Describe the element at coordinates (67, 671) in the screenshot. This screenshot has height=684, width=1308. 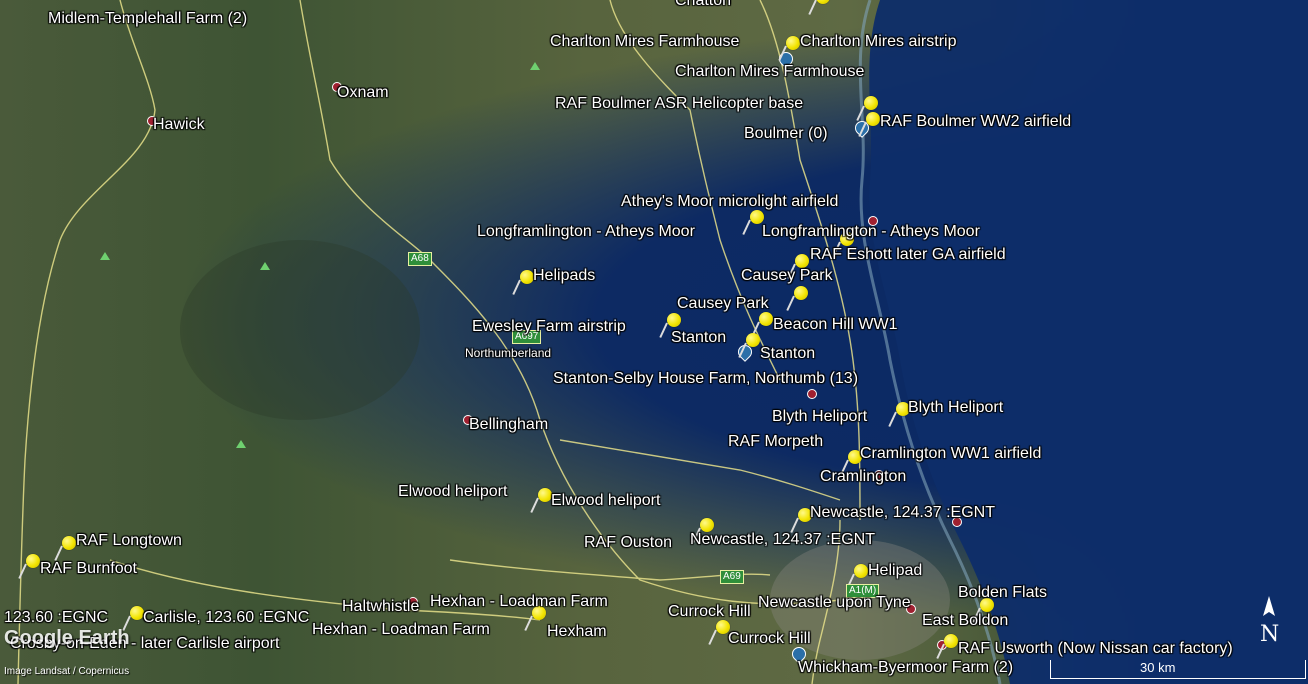
I see `imagery-credit: Image Landsat / Copernicus` at that location.